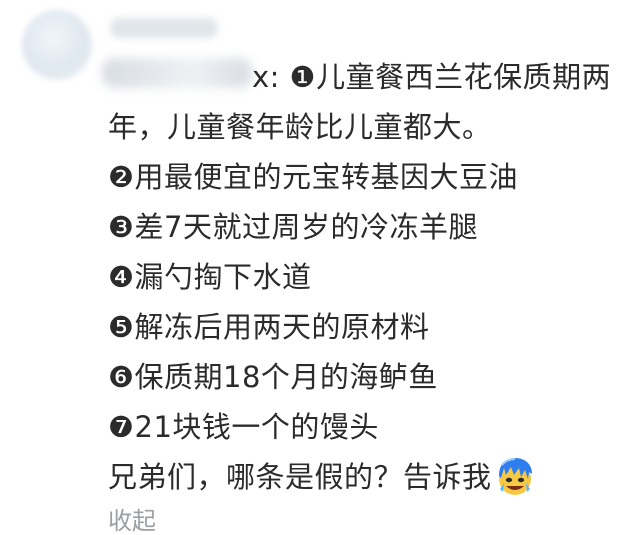  Describe the element at coordinates (132, 520) in the screenshot. I see `collapse-button: 收起` at that location.